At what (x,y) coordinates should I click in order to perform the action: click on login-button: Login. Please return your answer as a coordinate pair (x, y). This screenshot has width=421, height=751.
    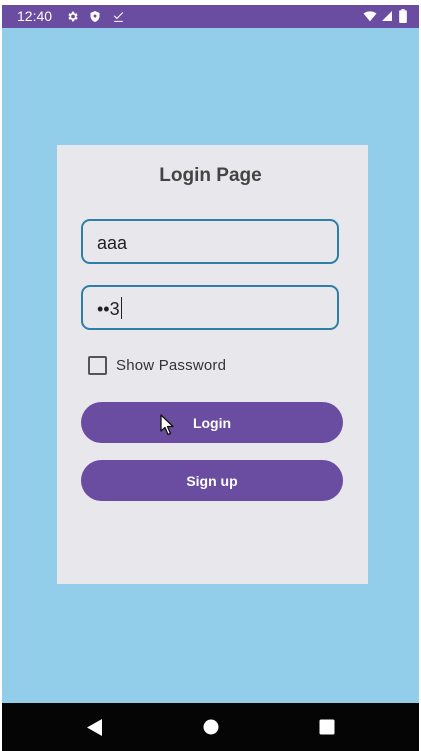
    Looking at the image, I should click on (212, 422).